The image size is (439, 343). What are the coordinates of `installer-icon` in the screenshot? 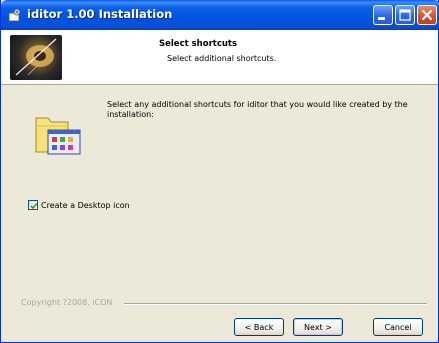 It's located at (14, 15).